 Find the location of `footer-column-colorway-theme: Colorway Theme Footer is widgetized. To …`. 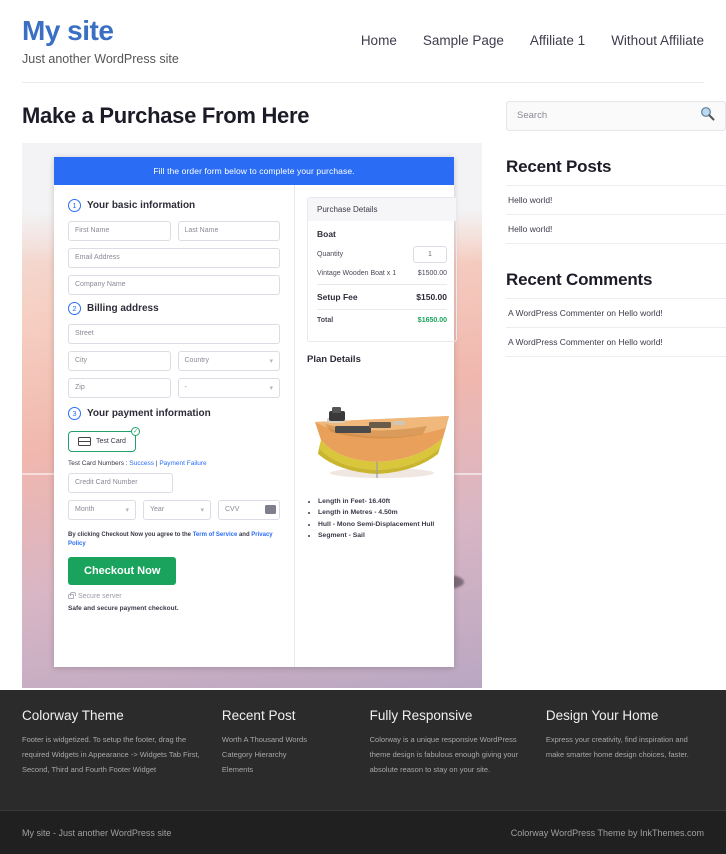

footer-column-colorway-theme: Colorway Theme Footer is widgetized. To … is located at coordinates (113, 759).